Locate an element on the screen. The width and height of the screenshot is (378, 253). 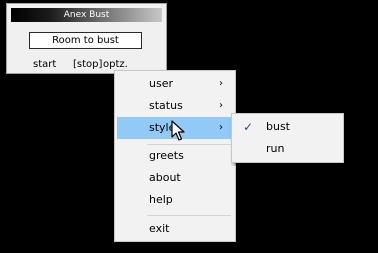
room-textbox: Room to bust is located at coordinates (85, 40).